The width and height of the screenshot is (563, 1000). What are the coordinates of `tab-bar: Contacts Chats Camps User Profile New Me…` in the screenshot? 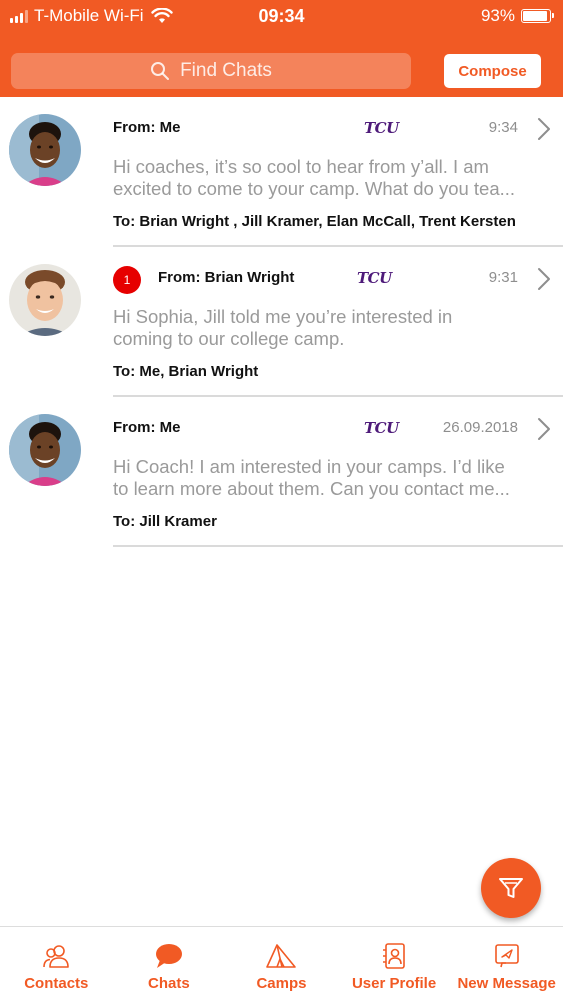 It's located at (281, 963).